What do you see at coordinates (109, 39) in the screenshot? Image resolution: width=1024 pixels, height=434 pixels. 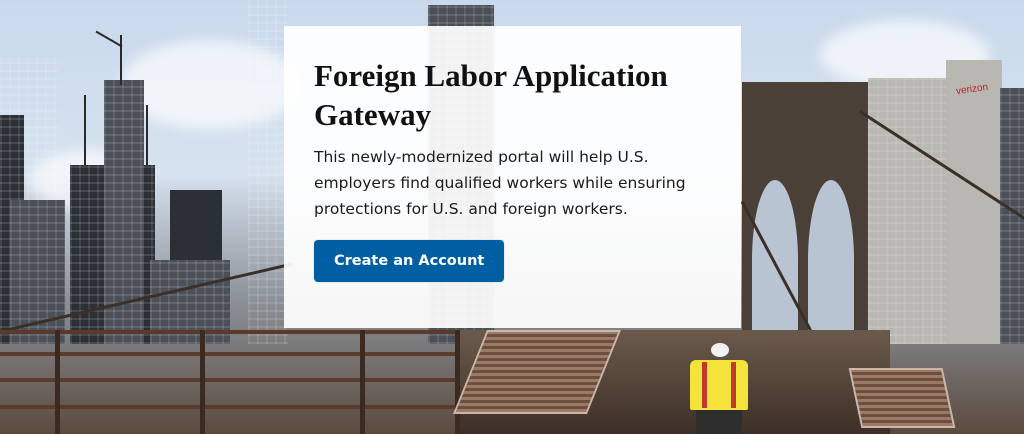 I see `crane-arm` at bounding box center [109, 39].